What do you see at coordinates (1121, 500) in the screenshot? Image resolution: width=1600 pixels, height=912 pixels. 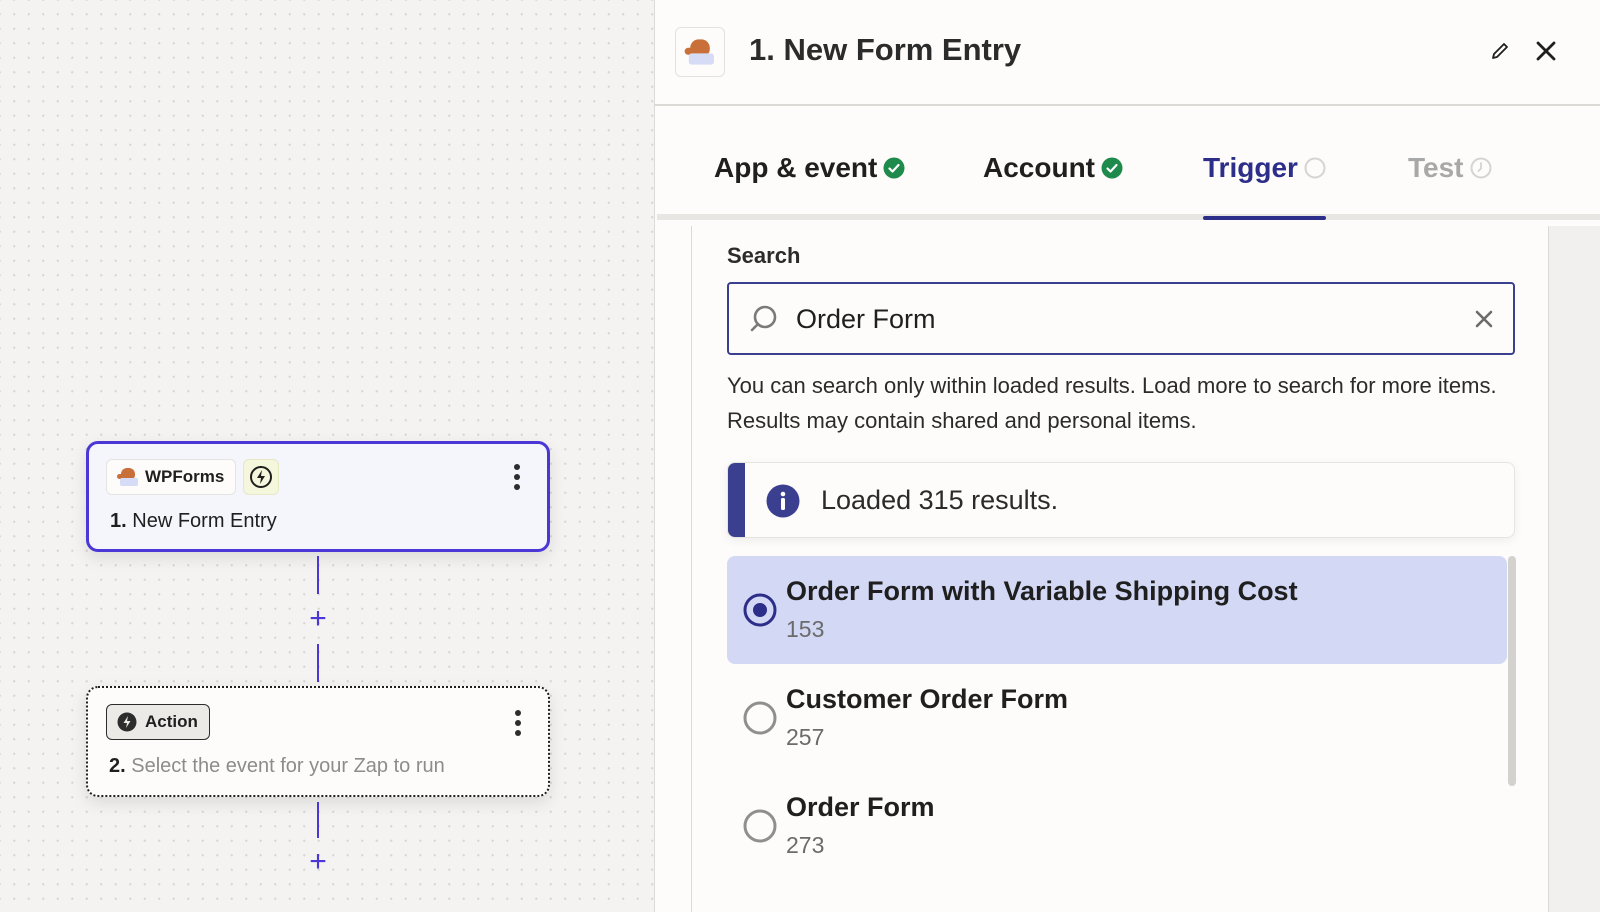 I see `results-info-alert: Loaded 315 results.` at bounding box center [1121, 500].